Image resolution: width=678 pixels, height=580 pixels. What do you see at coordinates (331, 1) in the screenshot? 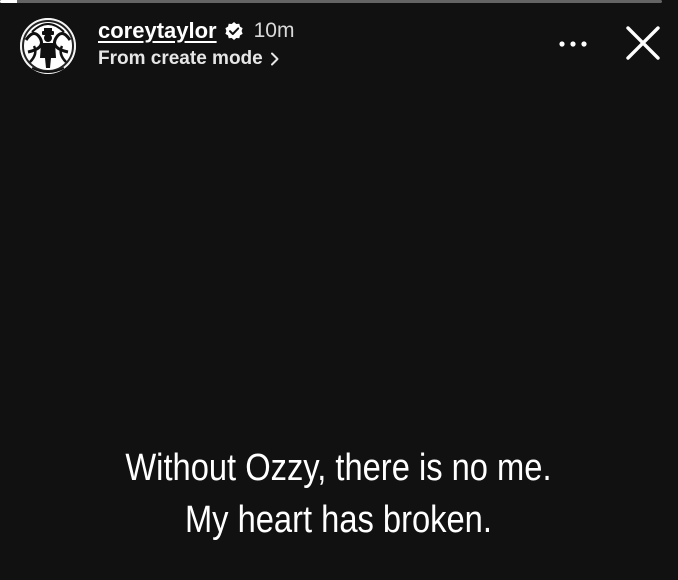
I see `story-progress-bar` at bounding box center [331, 1].